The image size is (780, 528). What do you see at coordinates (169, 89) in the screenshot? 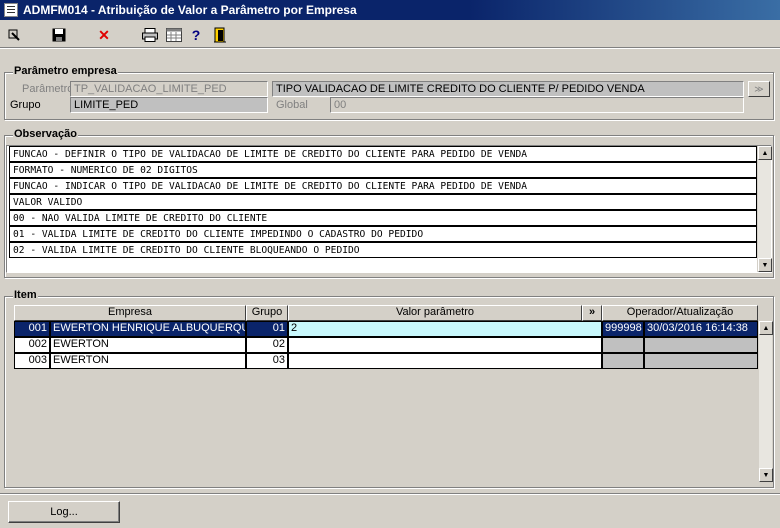
I see `parametro-field: TP_VALIDACAO_LIMITE_PED` at bounding box center [169, 89].